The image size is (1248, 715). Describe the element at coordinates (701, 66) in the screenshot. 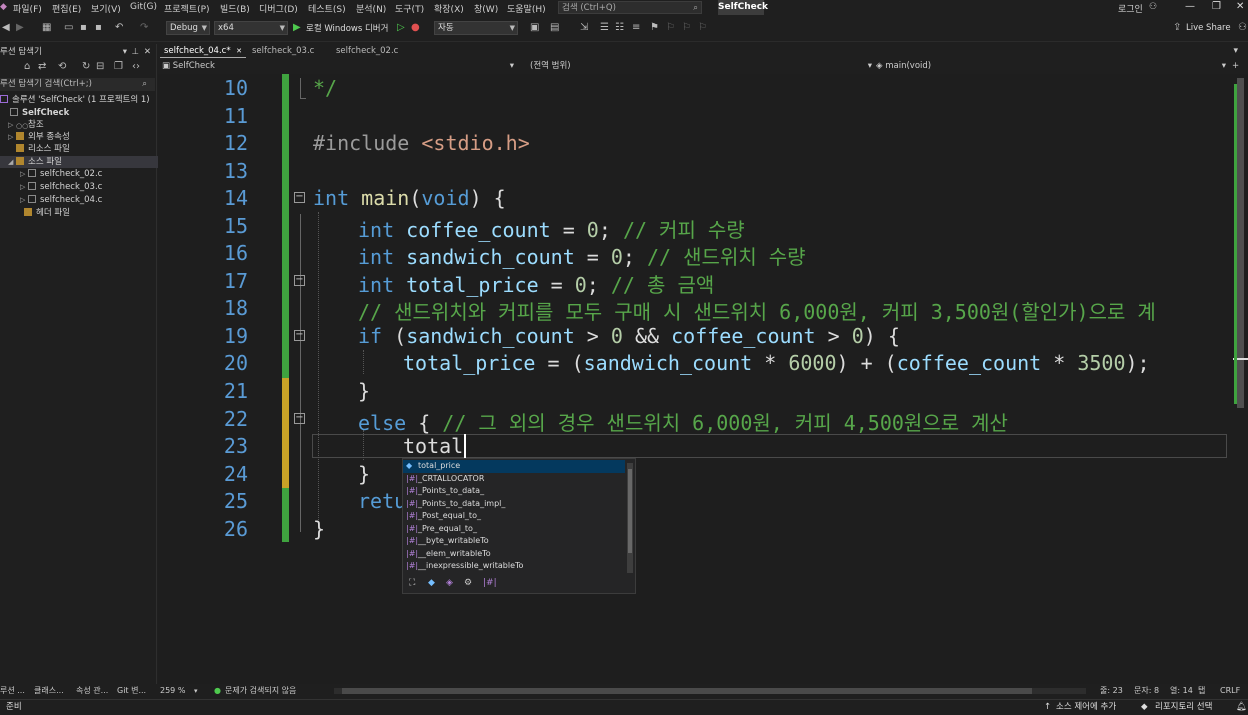

I see `scope-nav-select: (전역 범위) ▾` at that location.